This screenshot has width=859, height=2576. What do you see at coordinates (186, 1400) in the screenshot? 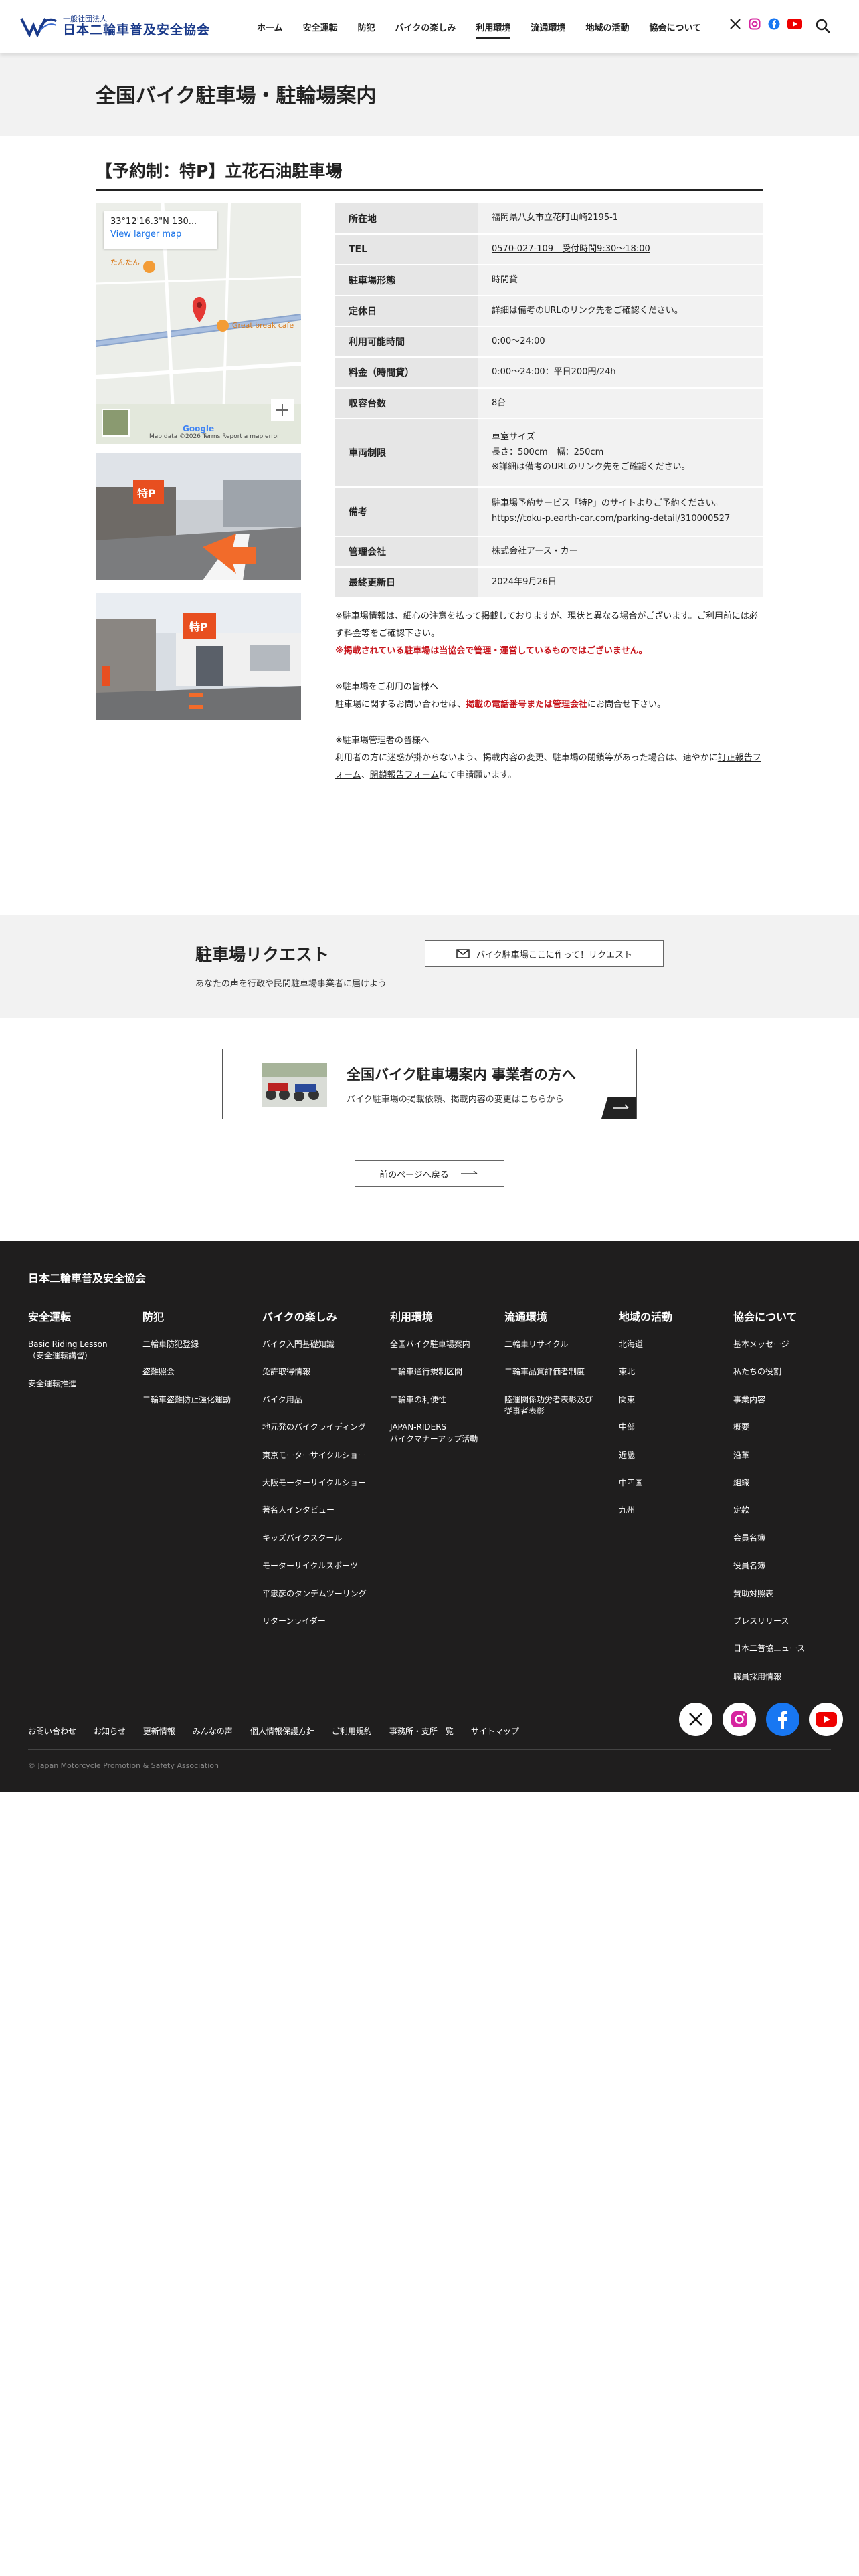
I see `footer-link: 二輪車盗難防止強化運動` at bounding box center [186, 1400].